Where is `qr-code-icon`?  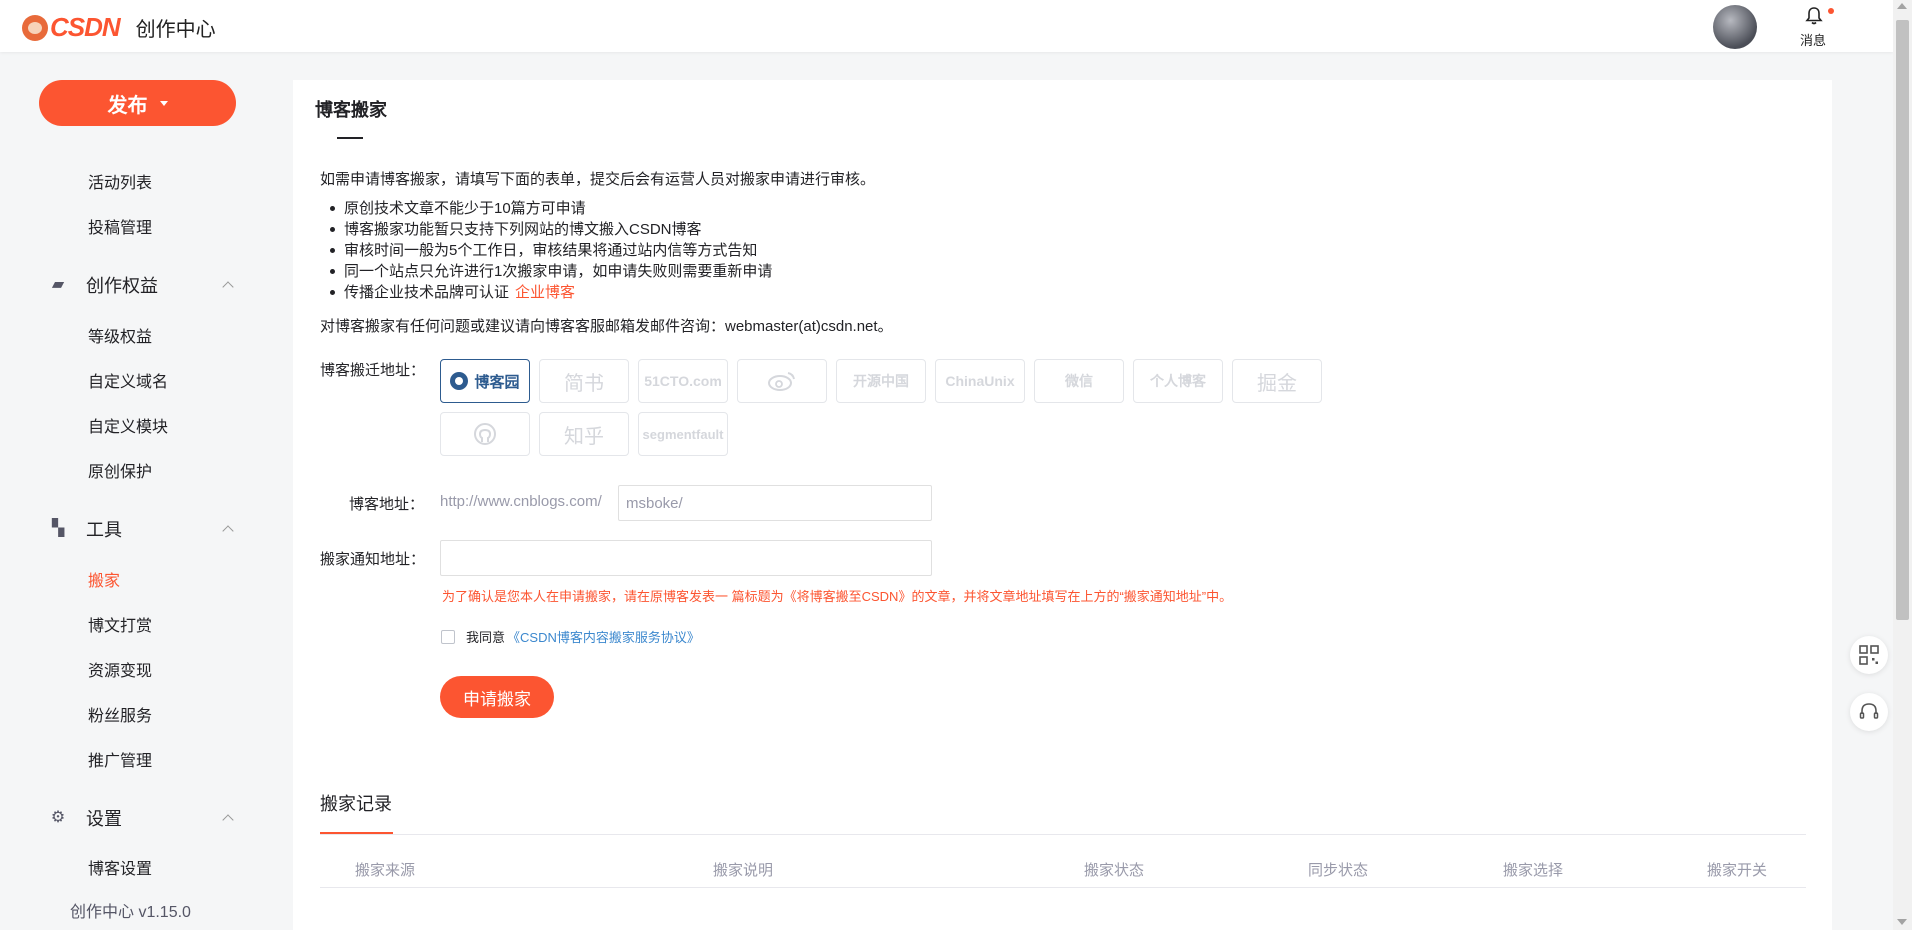 qr-code-icon is located at coordinates (1869, 655).